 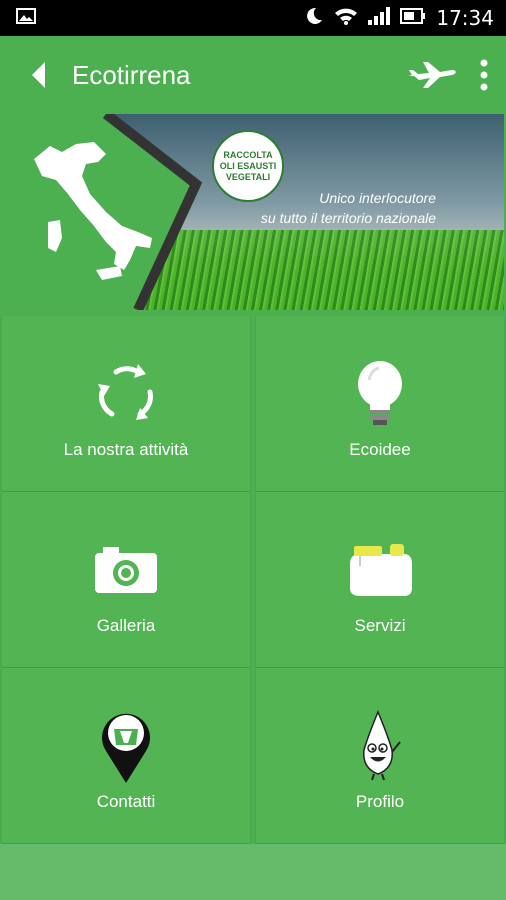 What do you see at coordinates (465, 18) in the screenshot?
I see `status-time: 17:34` at bounding box center [465, 18].